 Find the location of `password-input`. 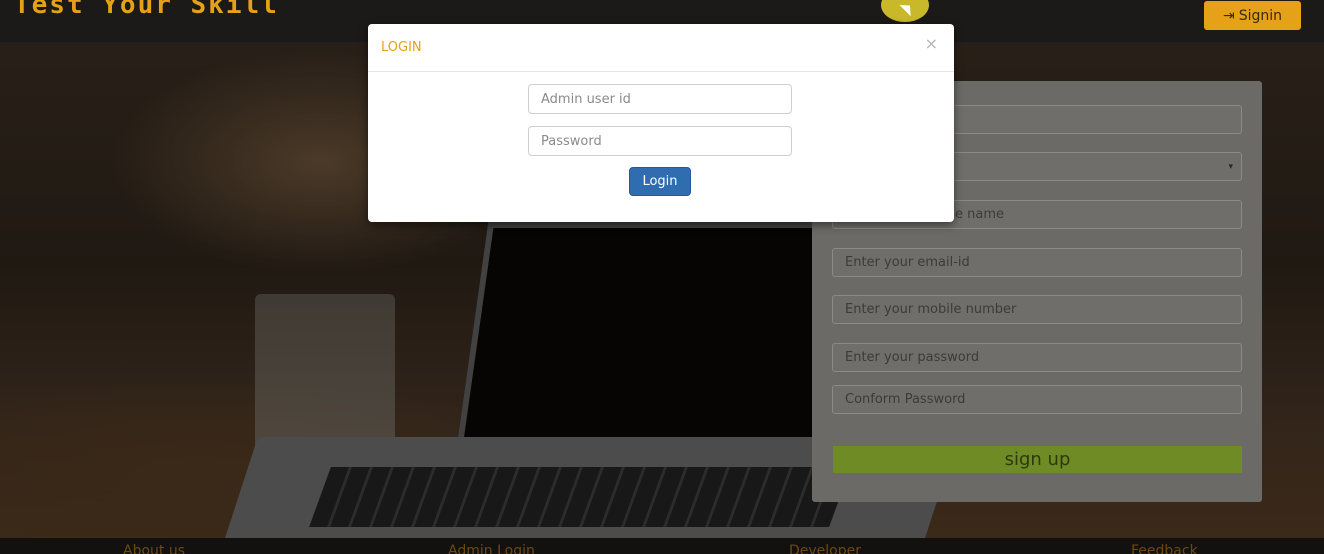

password-input is located at coordinates (660, 141).